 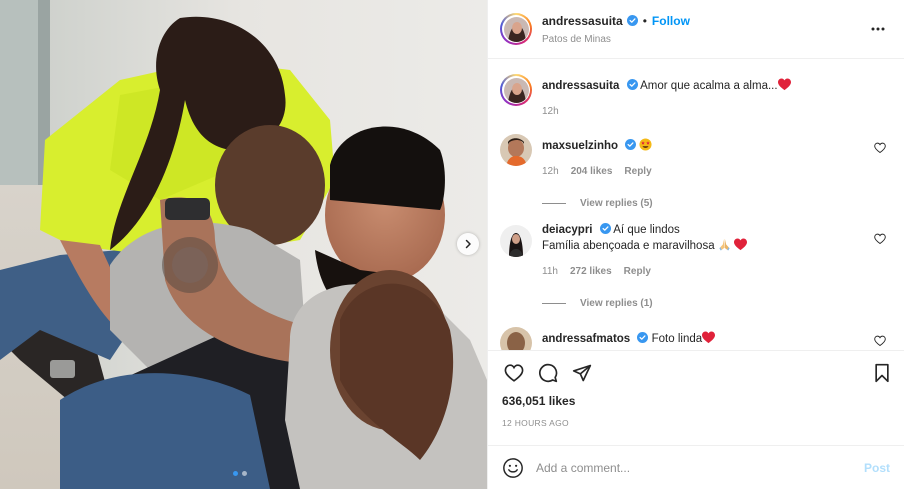 I want to click on comment-username: deiacypri, so click(x=567, y=230).